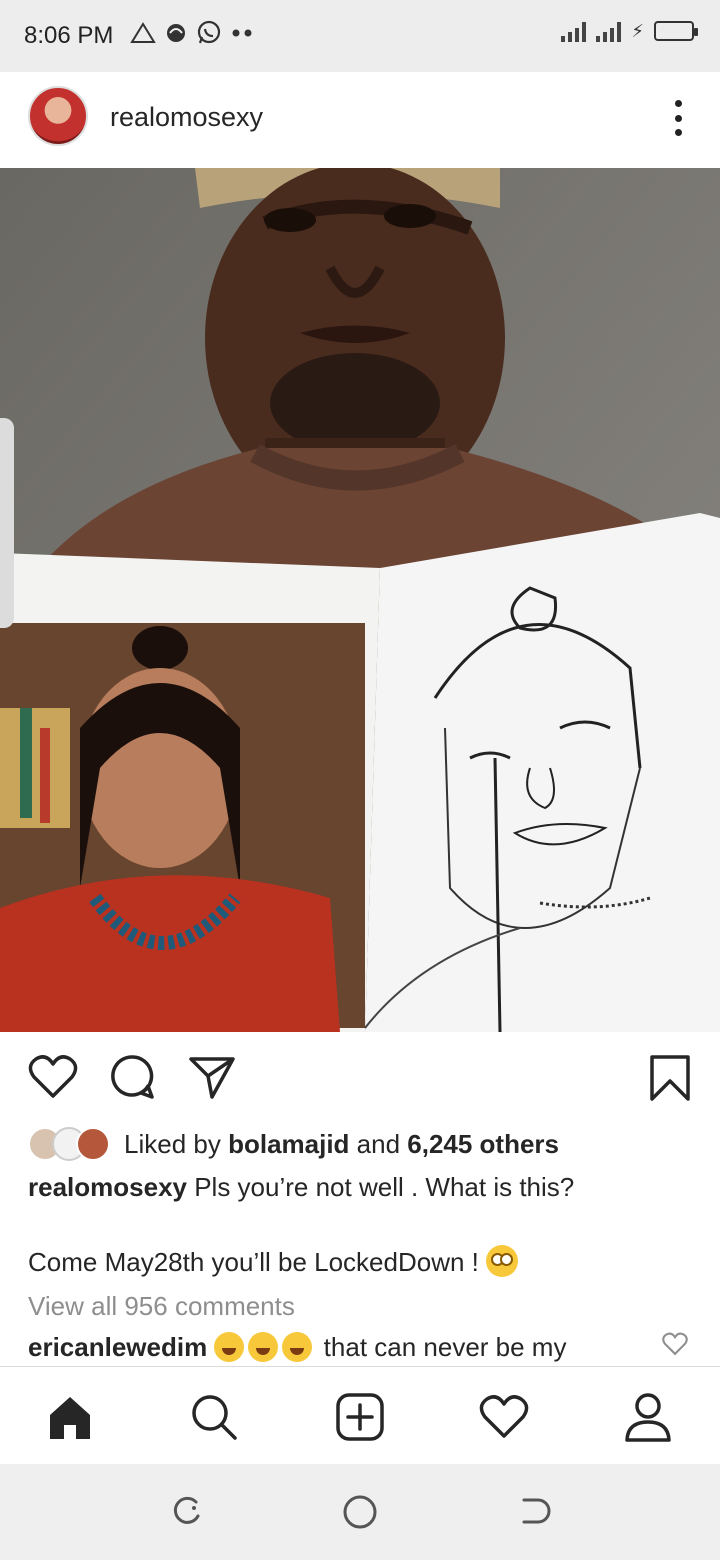 Image resolution: width=720 pixels, height=1560 pixels. I want to click on liker-avatar, so click(93, 1144).